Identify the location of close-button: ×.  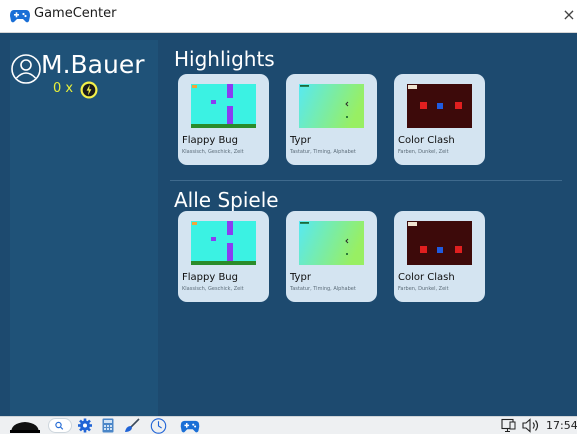
(569, 15).